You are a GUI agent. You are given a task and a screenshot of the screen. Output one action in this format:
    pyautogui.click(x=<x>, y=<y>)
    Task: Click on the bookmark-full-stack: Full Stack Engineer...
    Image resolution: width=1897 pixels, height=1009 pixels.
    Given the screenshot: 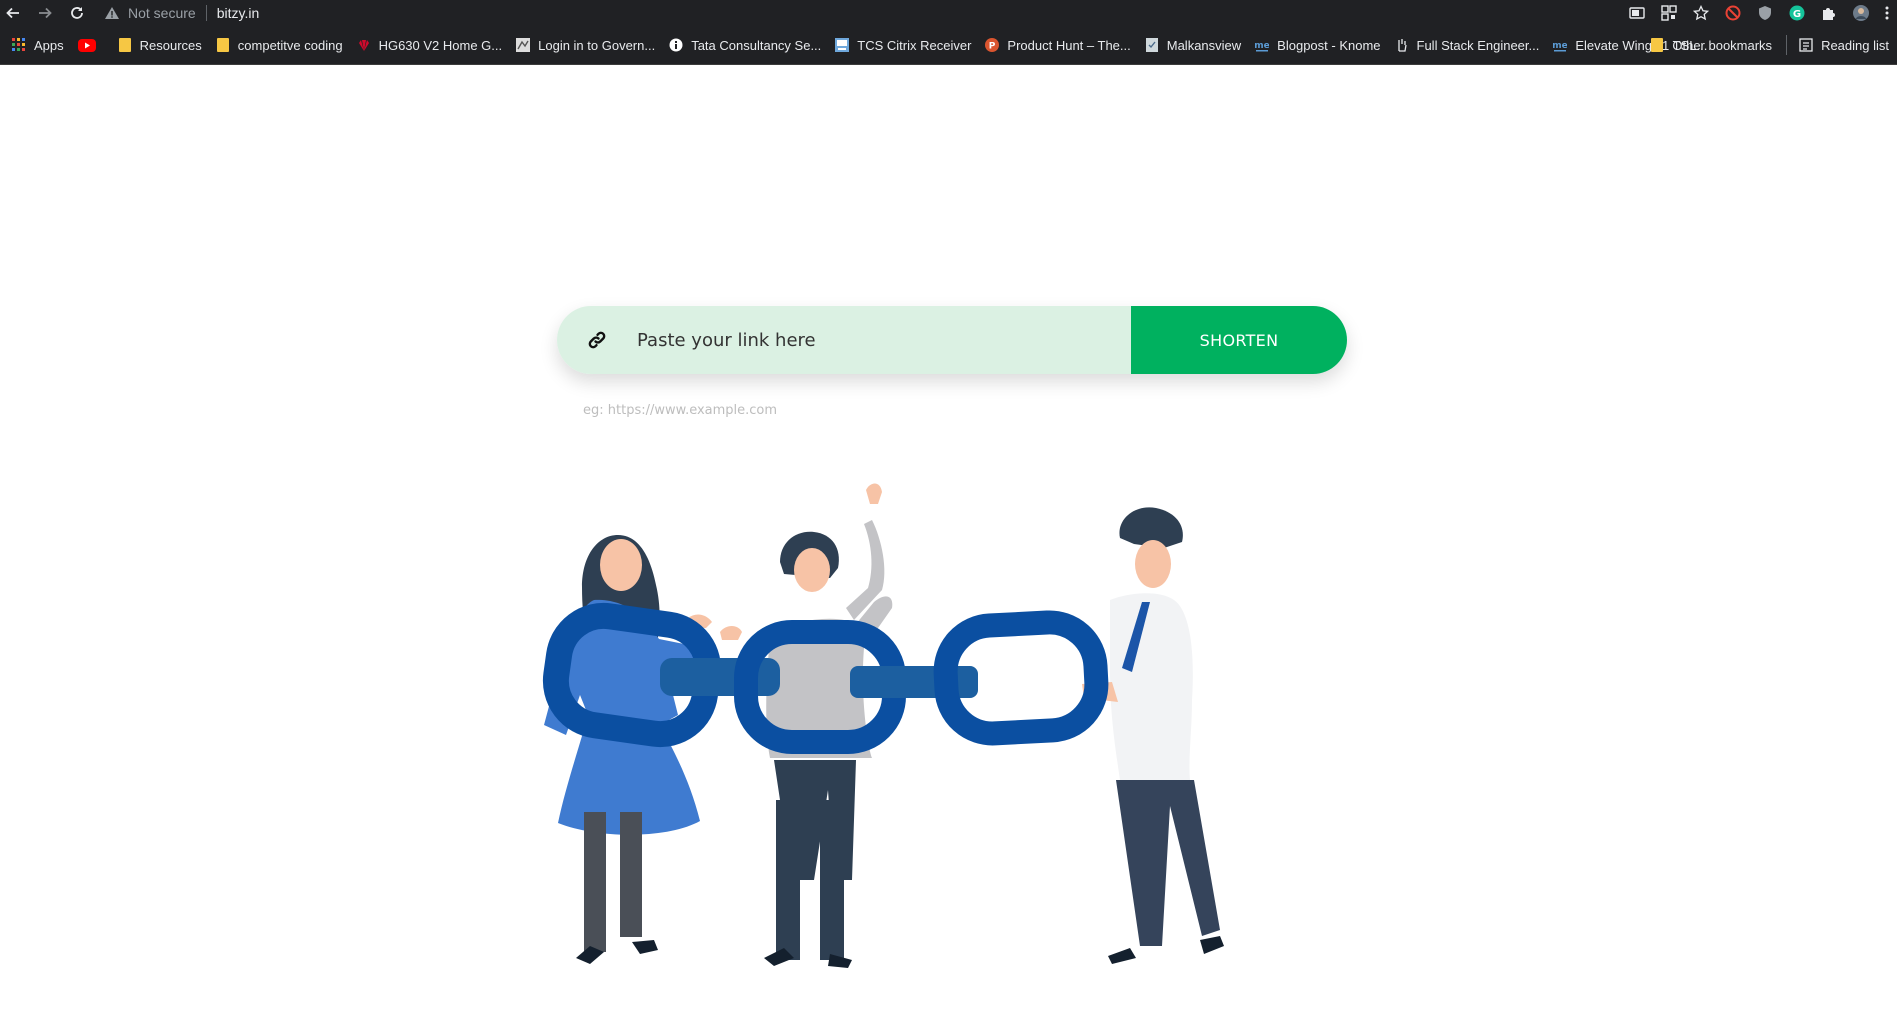 What is the action you would take?
    pyautogui.click(x=1468, y=45)
    